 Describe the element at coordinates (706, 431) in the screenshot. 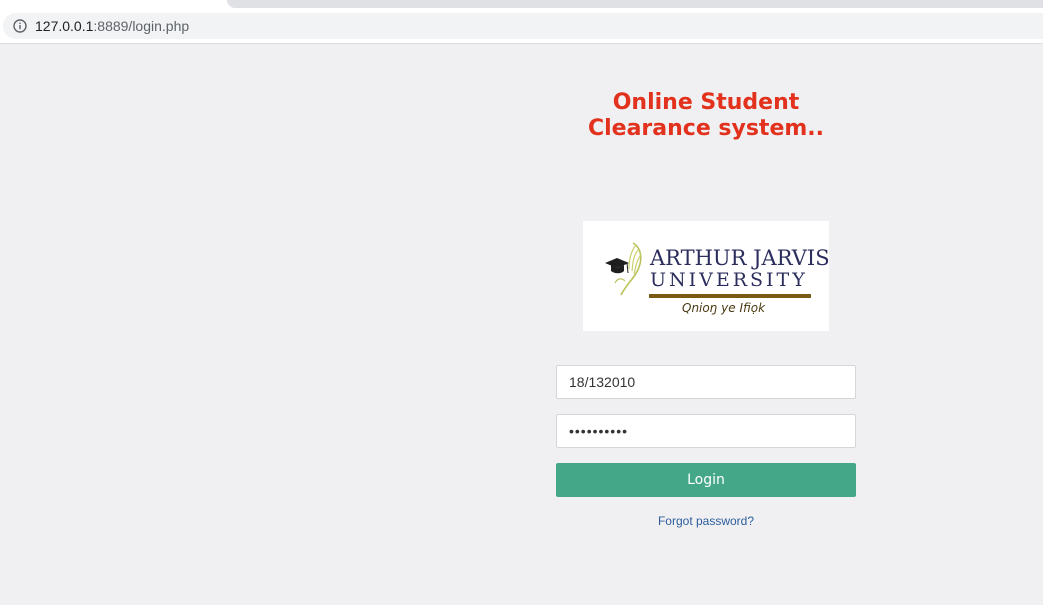

I see `password-input` at that location.